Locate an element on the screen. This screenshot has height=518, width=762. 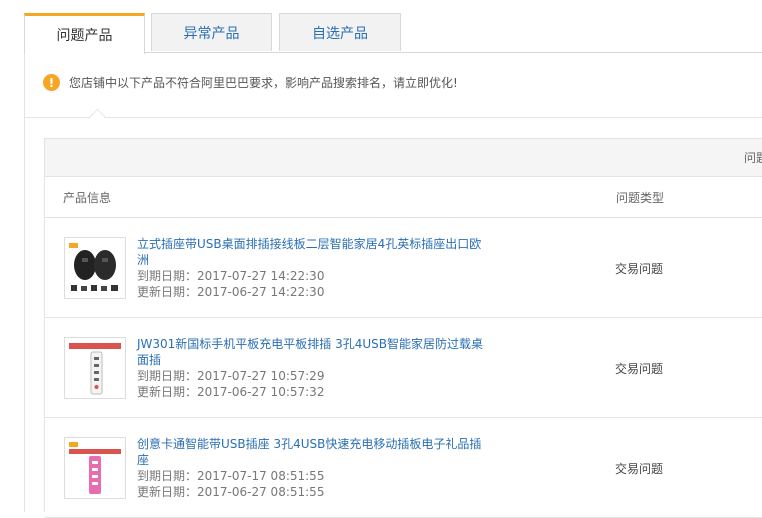
tab-selected-products: 自选产品 is located at coordinates (340, 32).